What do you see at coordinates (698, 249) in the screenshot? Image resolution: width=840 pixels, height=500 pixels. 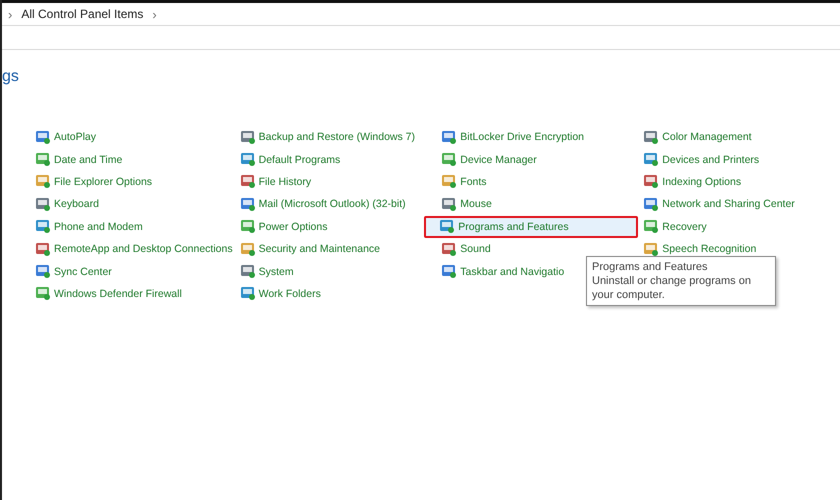 I see `control-panel-item: Speech Recognition` at bounding box center [698, 249].